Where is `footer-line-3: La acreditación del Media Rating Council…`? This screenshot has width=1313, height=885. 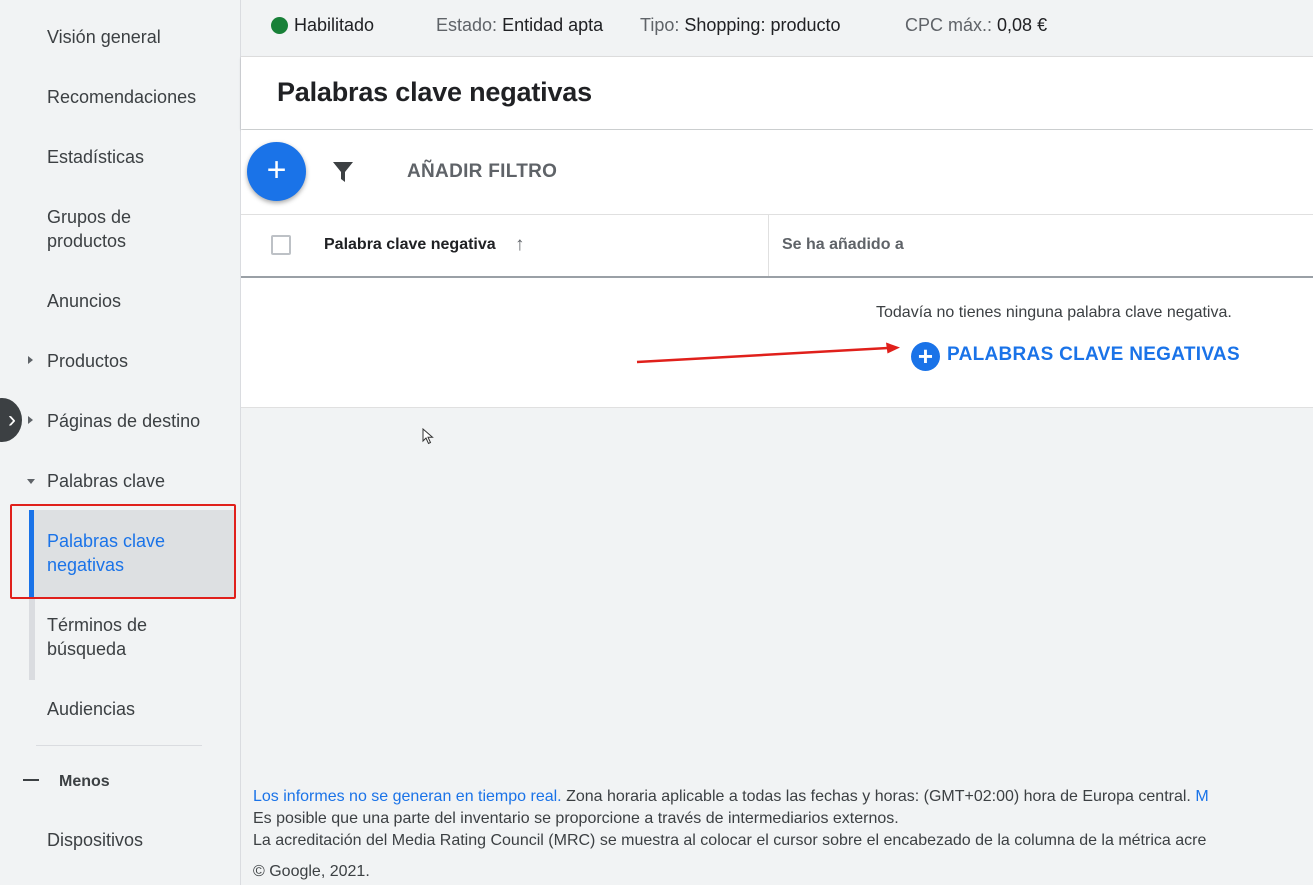
footer-line-3: La acreditación del Media Rating Council… is located at coordinates (730, 840).